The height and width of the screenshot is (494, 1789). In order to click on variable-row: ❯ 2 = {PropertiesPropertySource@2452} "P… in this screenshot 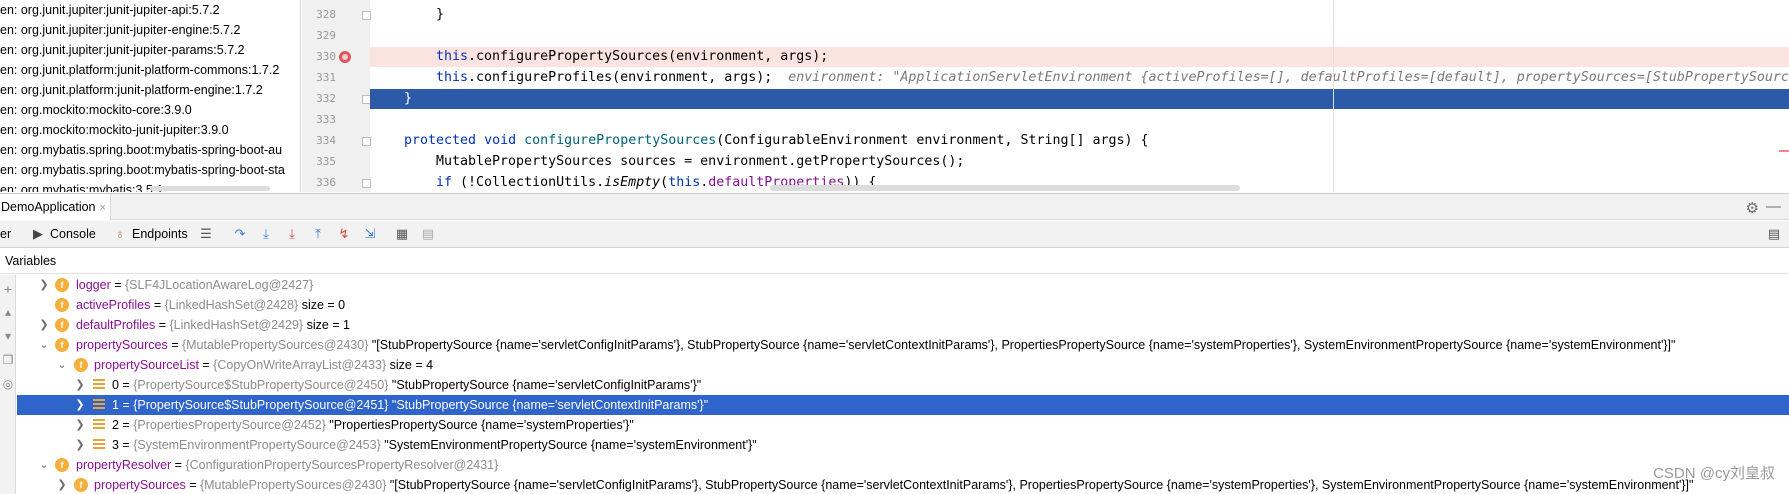, I will do `click(903, 425)`.